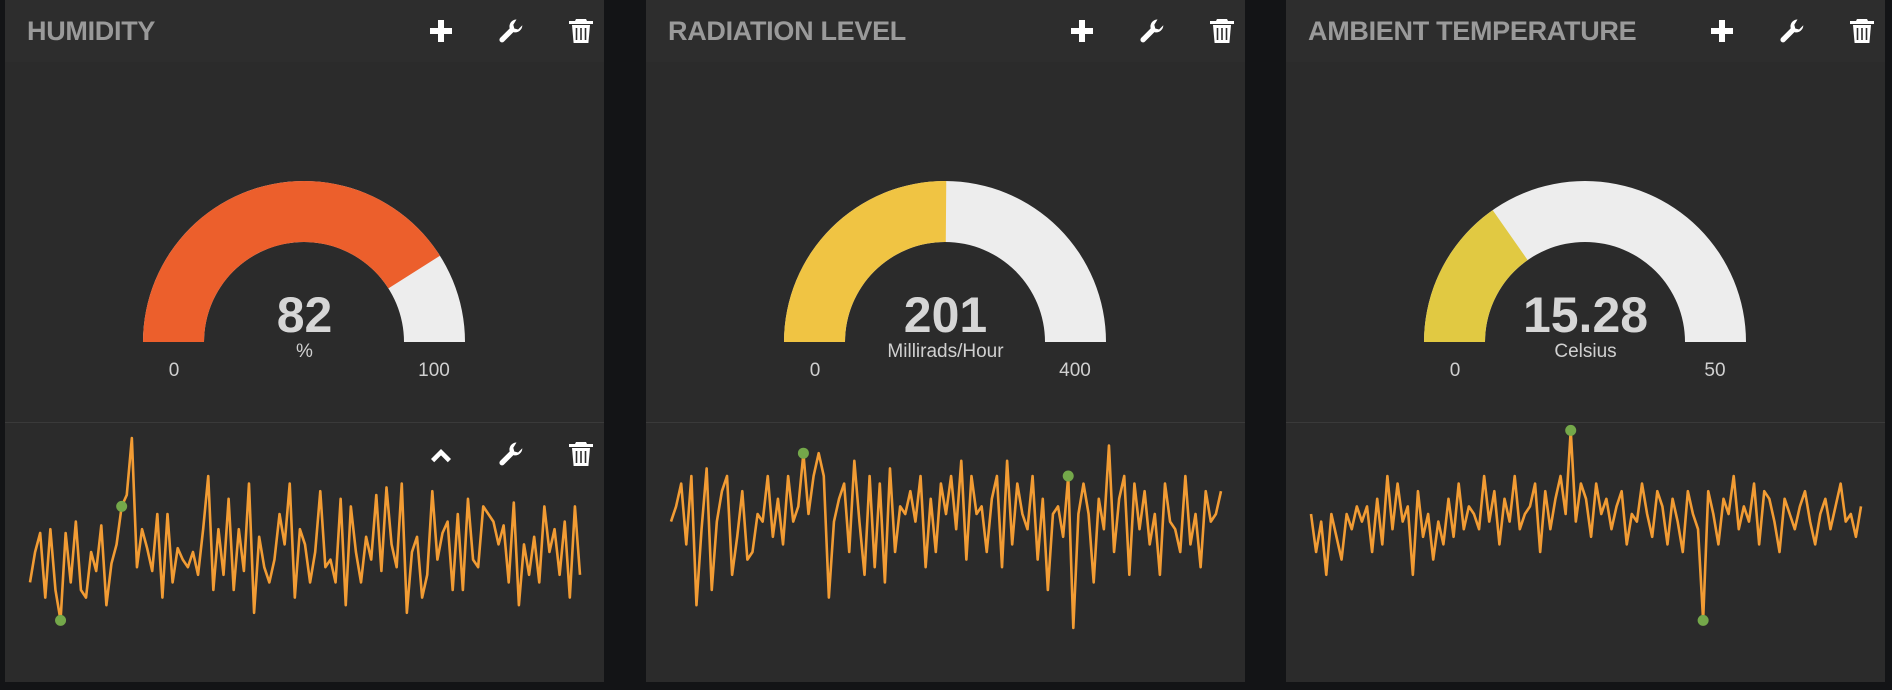 This screenshot has width=1892, height=690. I want to click on pane-header: HUMIDITY, so click(304, 31).